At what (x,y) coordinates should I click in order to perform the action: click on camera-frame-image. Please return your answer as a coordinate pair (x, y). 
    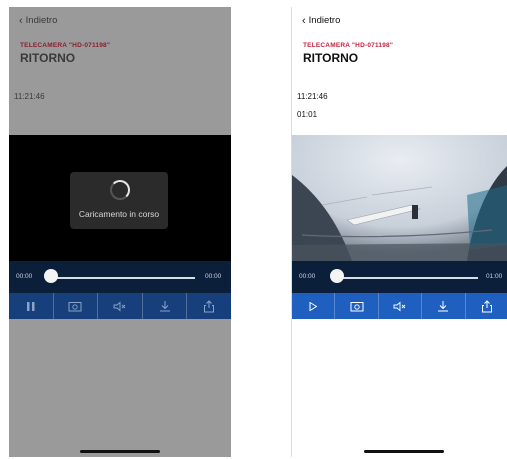
    Looking at the image, I should click on (399, 198).